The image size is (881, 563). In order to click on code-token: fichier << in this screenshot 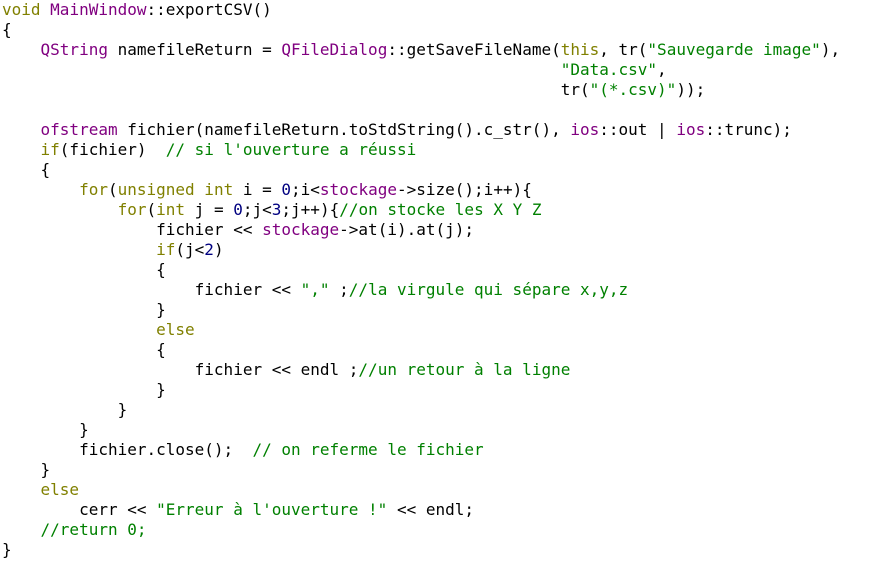, I will do `click(151, 289)`.